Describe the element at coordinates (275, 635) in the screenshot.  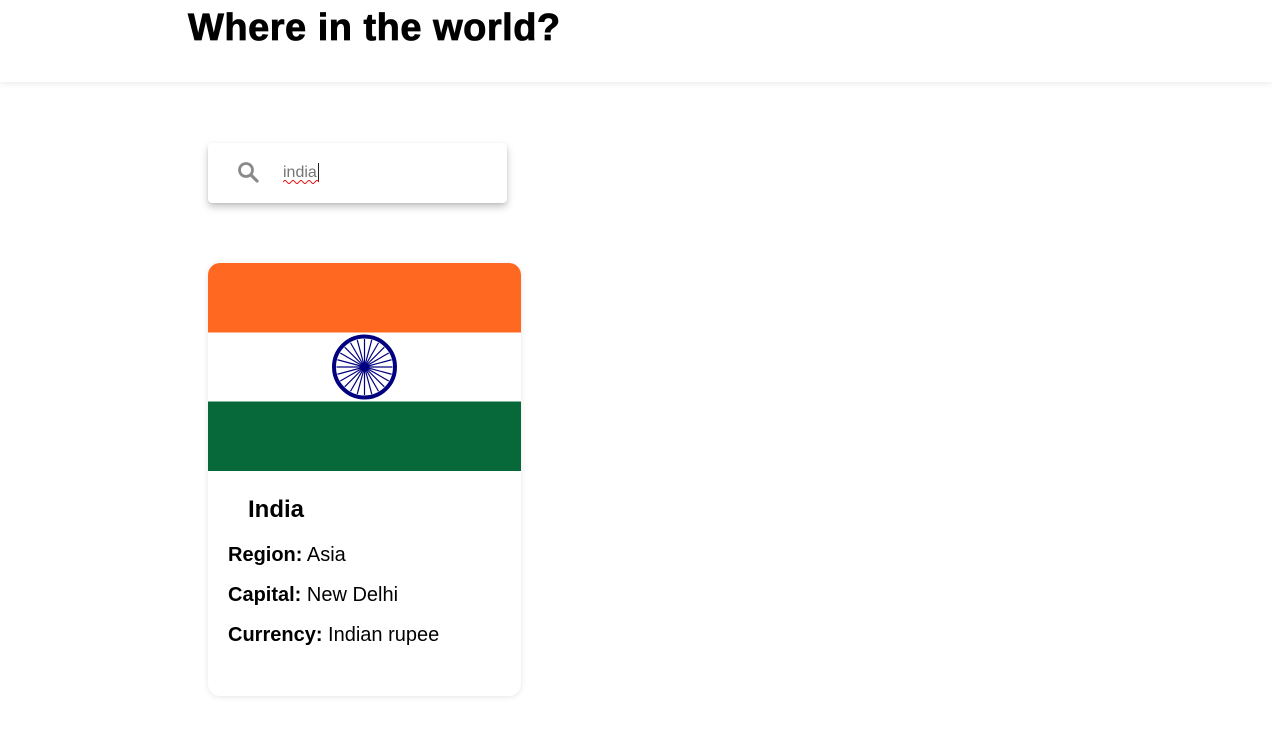
I see `currency-label: Currency:` at that location.